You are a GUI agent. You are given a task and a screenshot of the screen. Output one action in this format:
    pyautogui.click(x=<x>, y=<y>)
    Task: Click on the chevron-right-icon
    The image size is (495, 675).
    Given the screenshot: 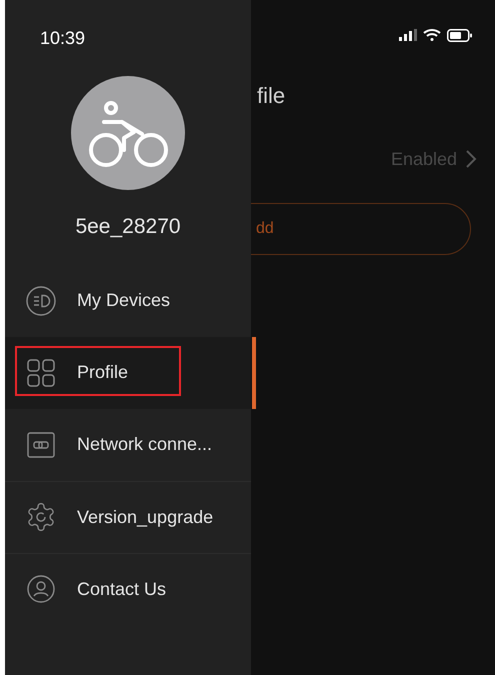 What is the action you would take?
    pyautogui.click(x=471, y=159)
    